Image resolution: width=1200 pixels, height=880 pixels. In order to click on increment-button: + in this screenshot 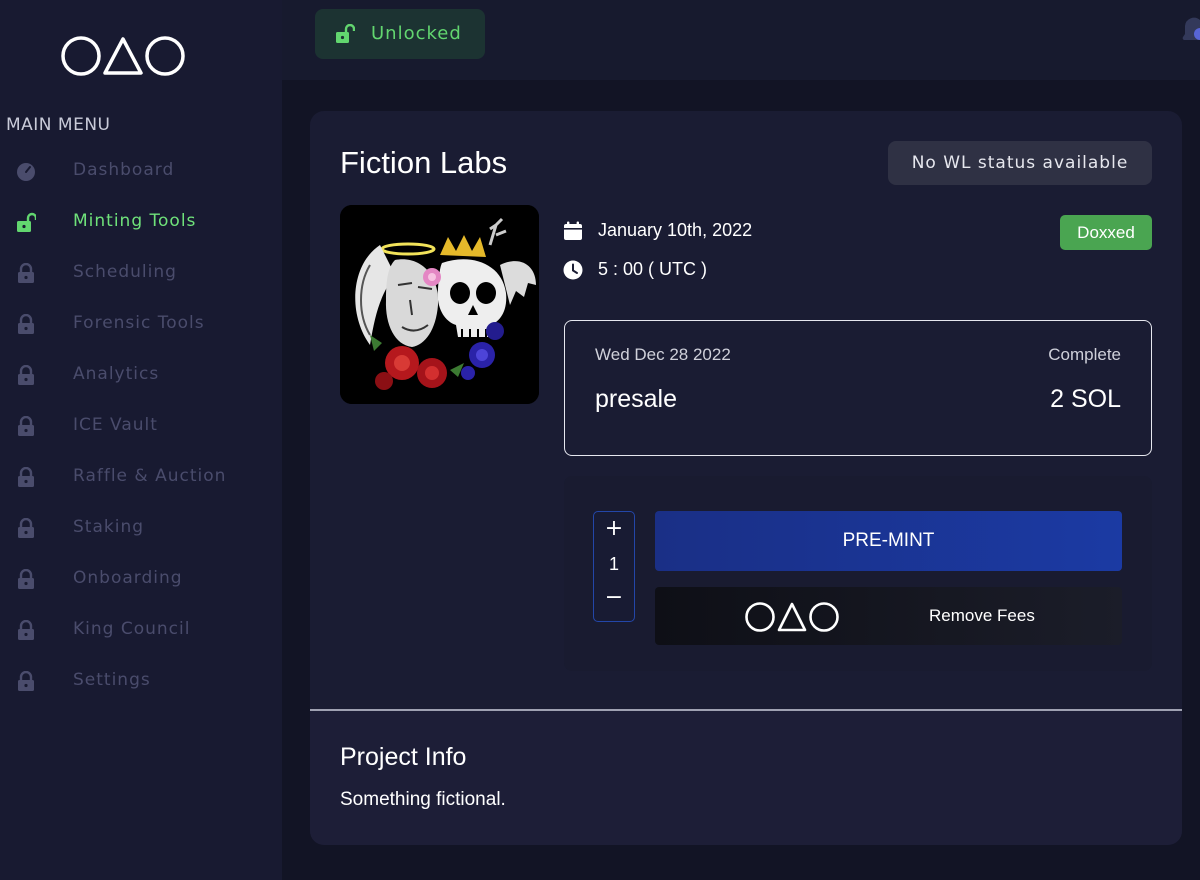, I will do `click(614, 528)`.